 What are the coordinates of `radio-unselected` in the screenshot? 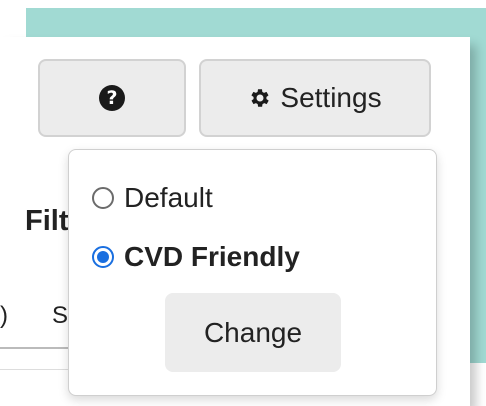 It's located at (103, 198).